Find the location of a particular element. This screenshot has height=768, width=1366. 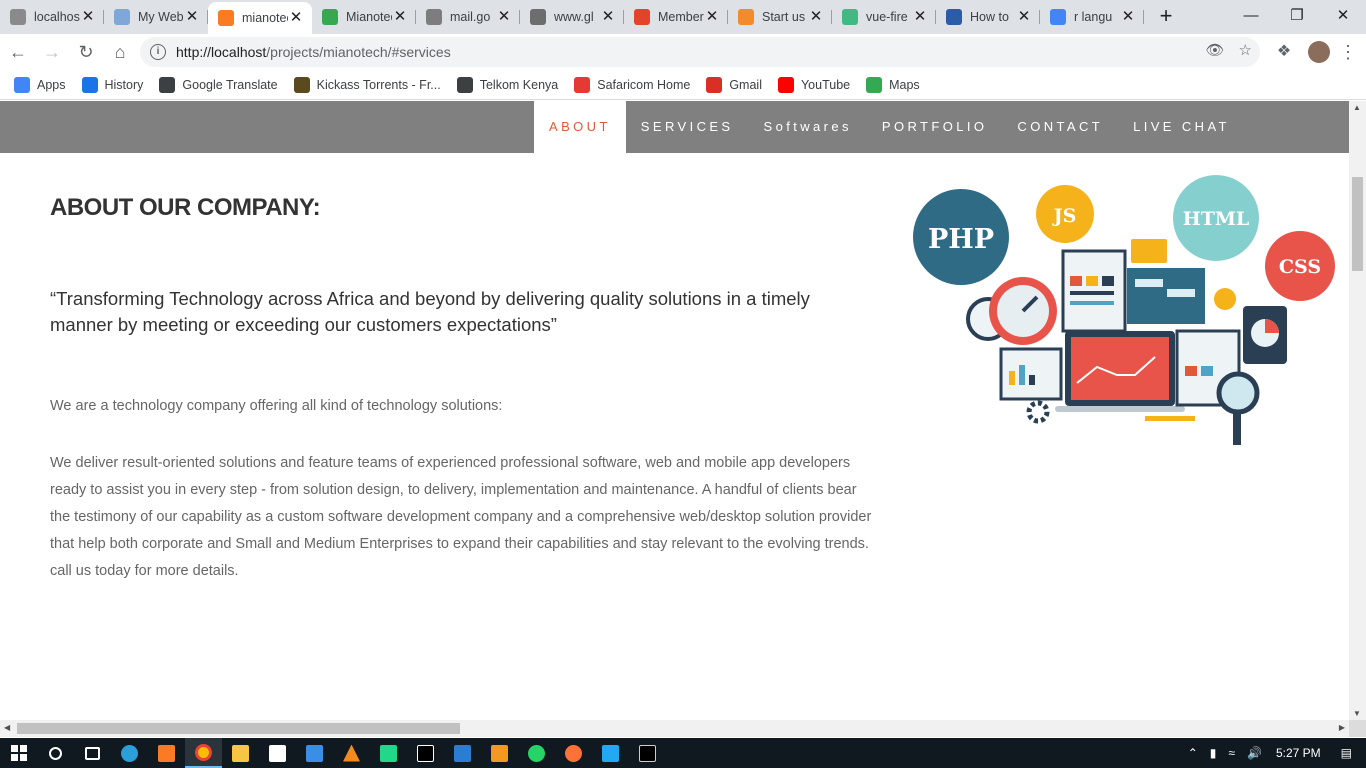

nav-link-live-chat: LIVE CHAT is located at coordinates (1181, 127).